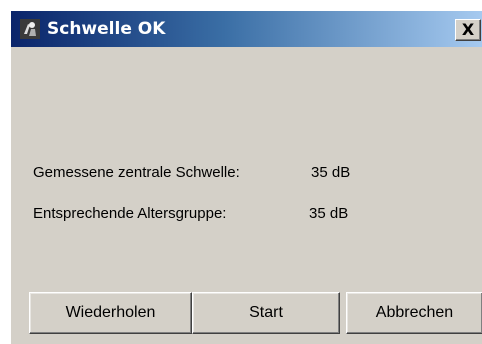  Describe the element at coordinates (246, 29) in the screenshot. I see `title-bar: Schwelle OK X` at that location.